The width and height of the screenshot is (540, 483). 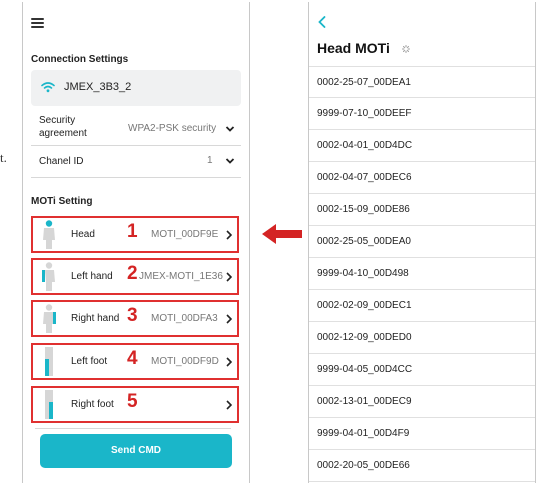 What do you see at coordinates (181, 276) in the screenshot?
I see `moti-device-value: JMEX-MOTI_1E36` at bounding box center [181, 276].